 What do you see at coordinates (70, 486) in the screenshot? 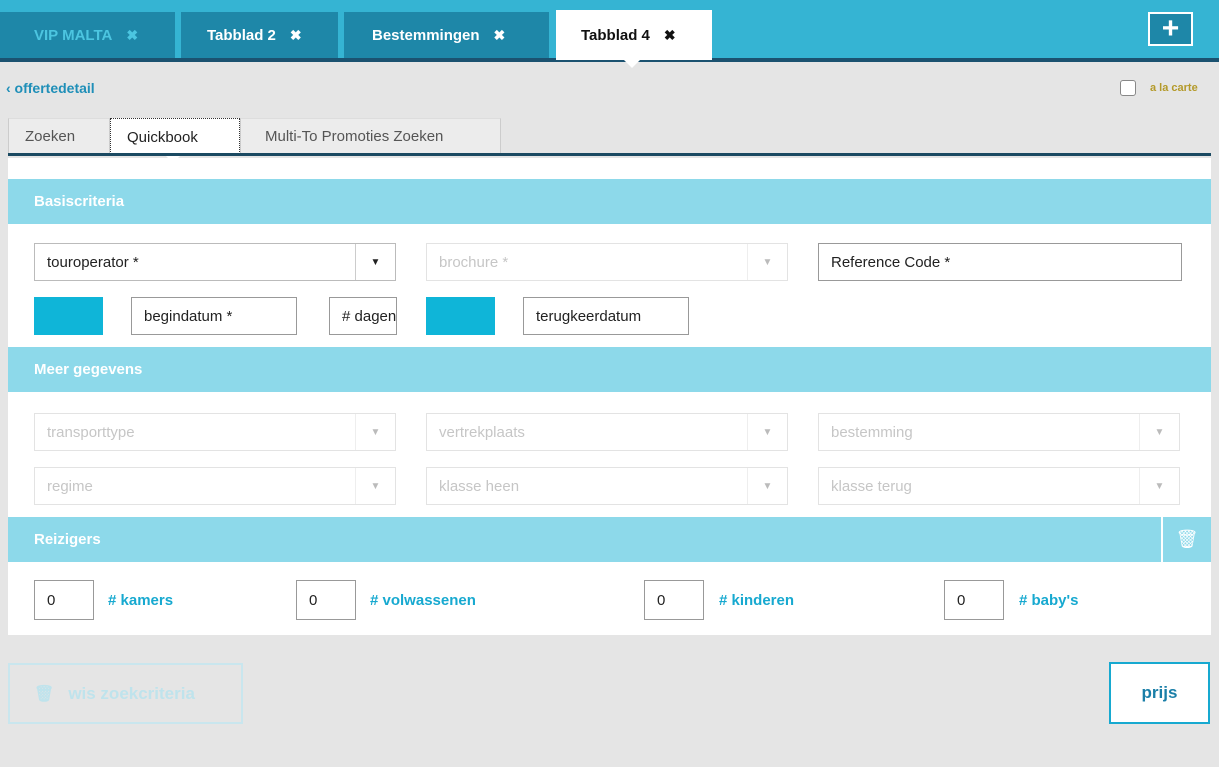
I see `regime-placeholder: regime` at bounding box center [70, 486].